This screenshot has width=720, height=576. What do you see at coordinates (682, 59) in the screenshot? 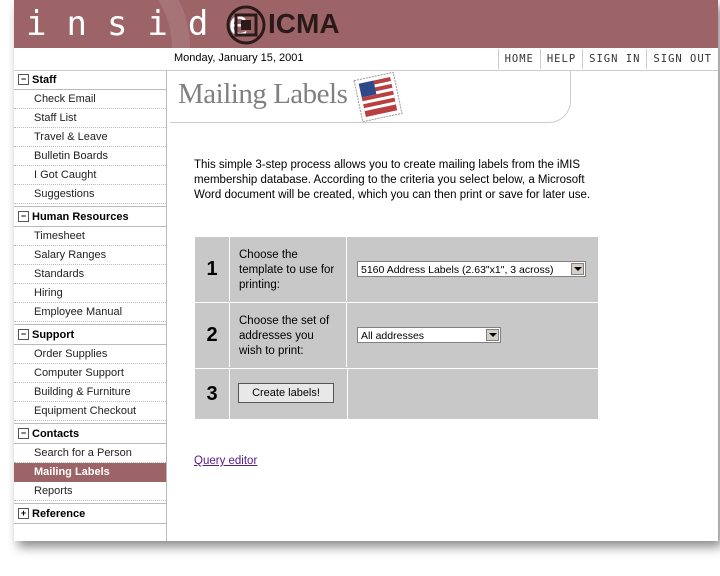
I see `nav-sign-out-link: SIGN OUT` at bounding box center [682, 59].